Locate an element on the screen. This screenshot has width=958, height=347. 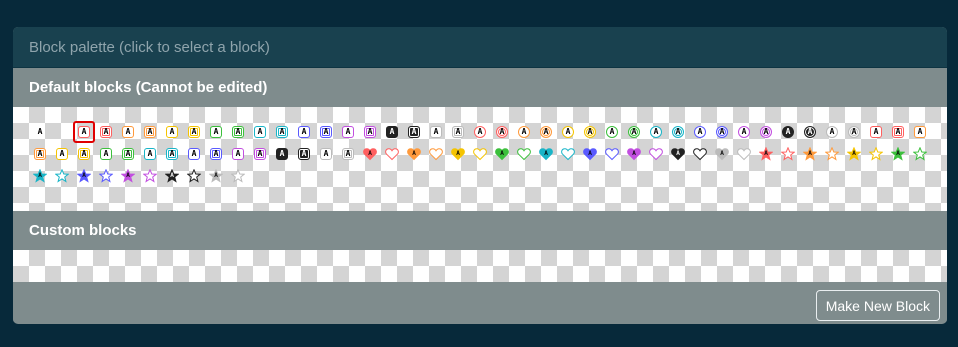
make-new-block-button: Make New Block is located at coordinates (877, 305).